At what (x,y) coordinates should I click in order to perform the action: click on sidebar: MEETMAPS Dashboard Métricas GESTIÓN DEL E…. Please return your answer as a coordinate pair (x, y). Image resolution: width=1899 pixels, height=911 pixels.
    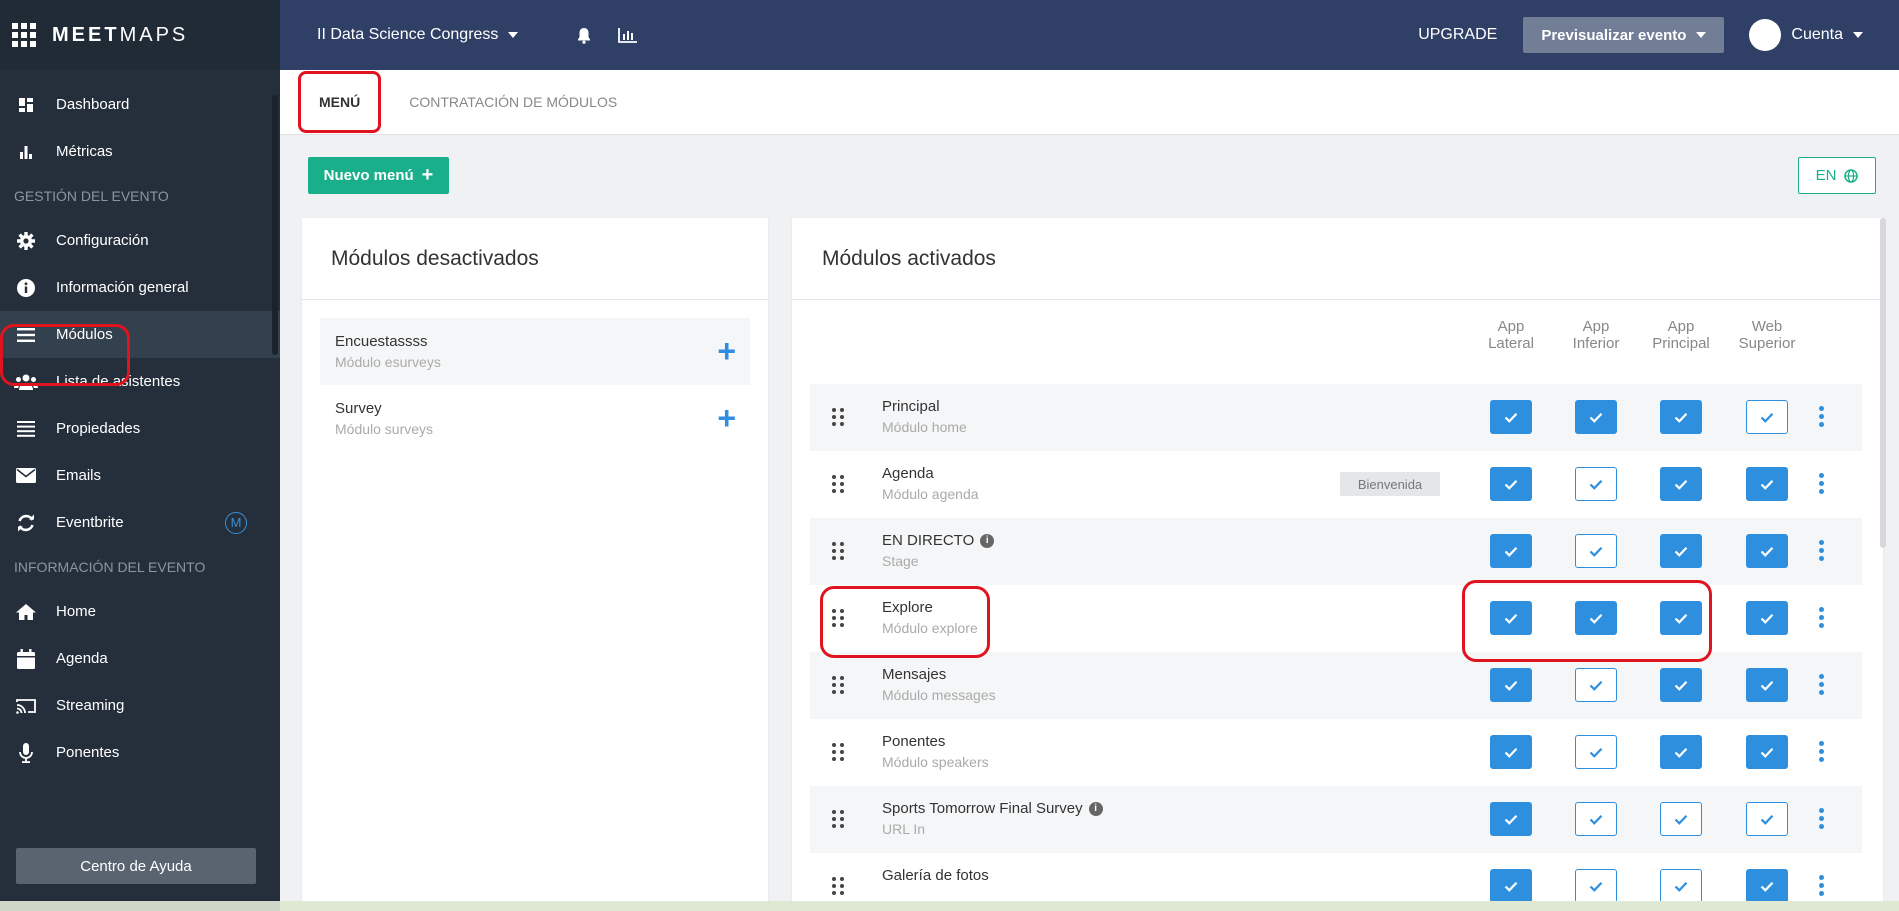
    Looking at the image, I should click on (140, 455).